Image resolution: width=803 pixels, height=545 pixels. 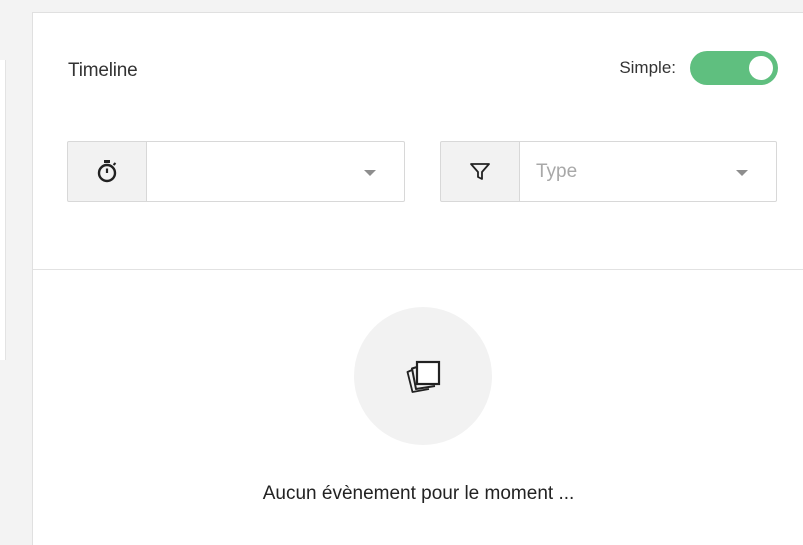 I want to click on type-select: Type, so click(x=648, y=171).